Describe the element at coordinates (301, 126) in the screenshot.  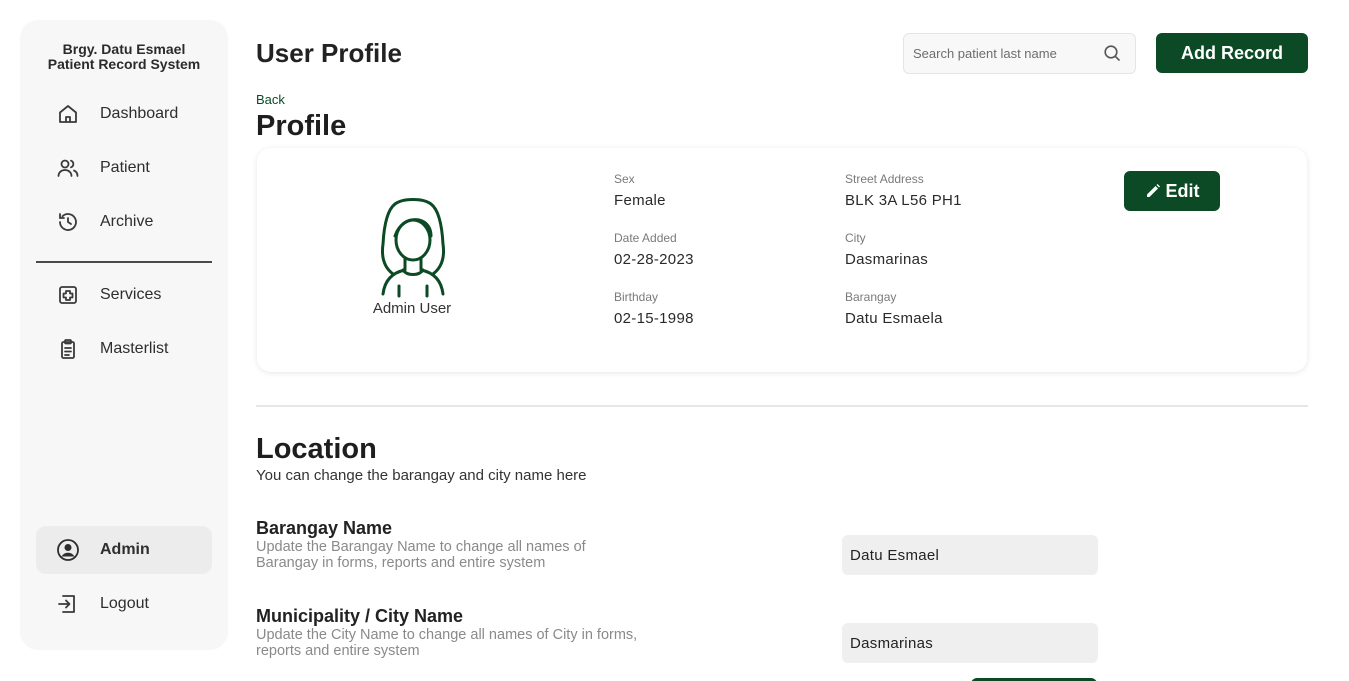
I see `profile-heading: Profile` at that location.